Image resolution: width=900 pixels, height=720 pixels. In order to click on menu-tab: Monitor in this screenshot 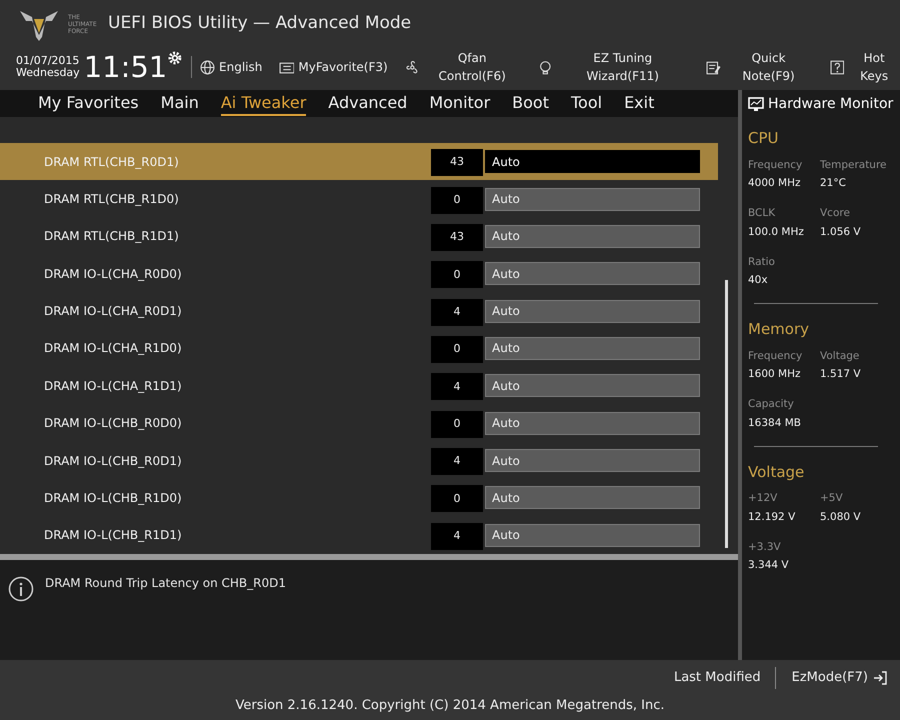, I will do `click(459, 104)`.